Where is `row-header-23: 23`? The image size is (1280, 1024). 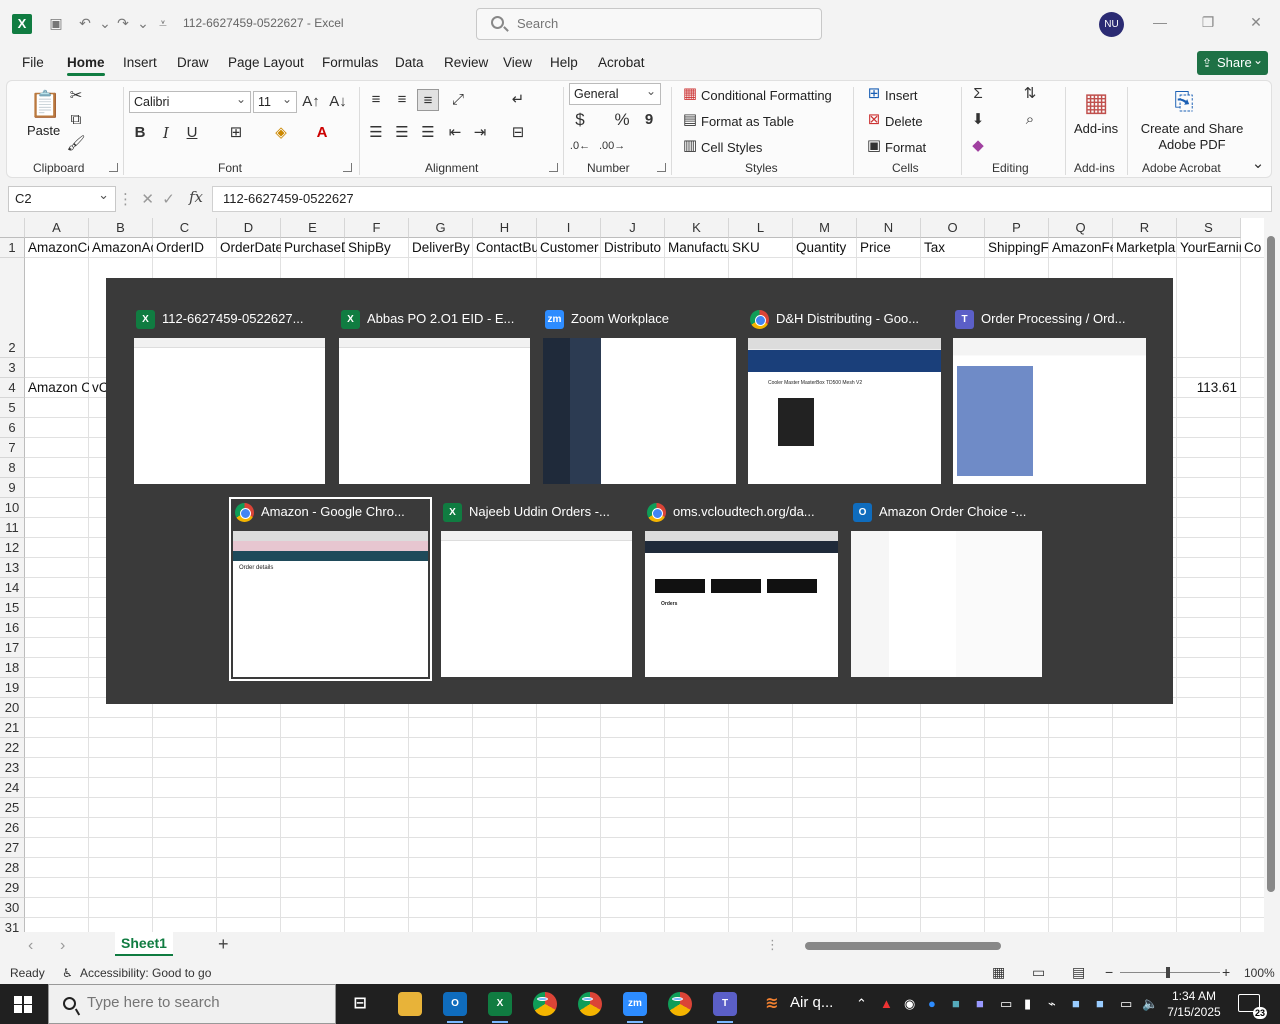 row-header-23: 23 is located at coordinates (12, 768).